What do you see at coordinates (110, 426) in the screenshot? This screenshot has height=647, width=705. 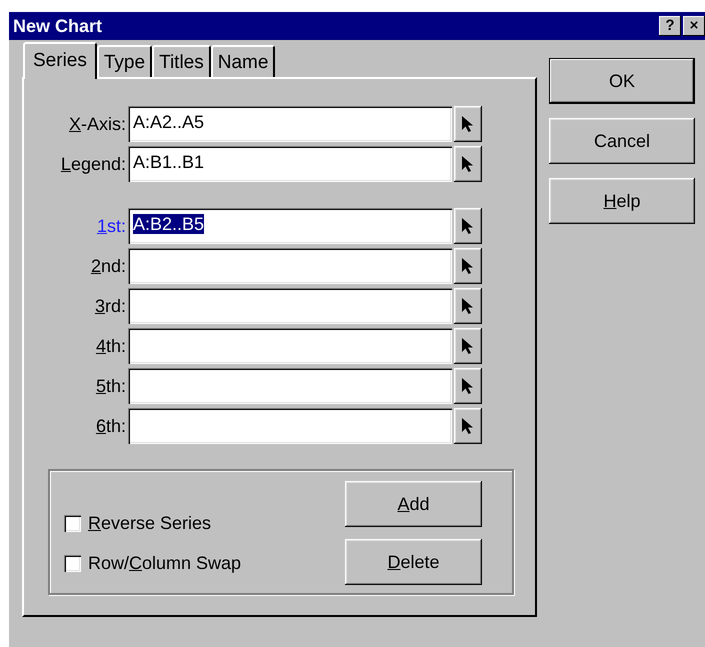 I see `field-label: 6th:` at bounding box center [110, 426].